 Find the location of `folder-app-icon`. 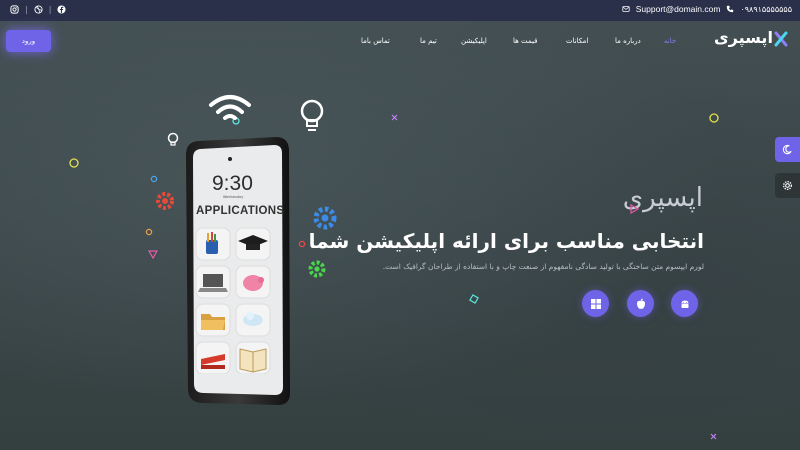

folder-app-icon is located at coordinates (213, 320).